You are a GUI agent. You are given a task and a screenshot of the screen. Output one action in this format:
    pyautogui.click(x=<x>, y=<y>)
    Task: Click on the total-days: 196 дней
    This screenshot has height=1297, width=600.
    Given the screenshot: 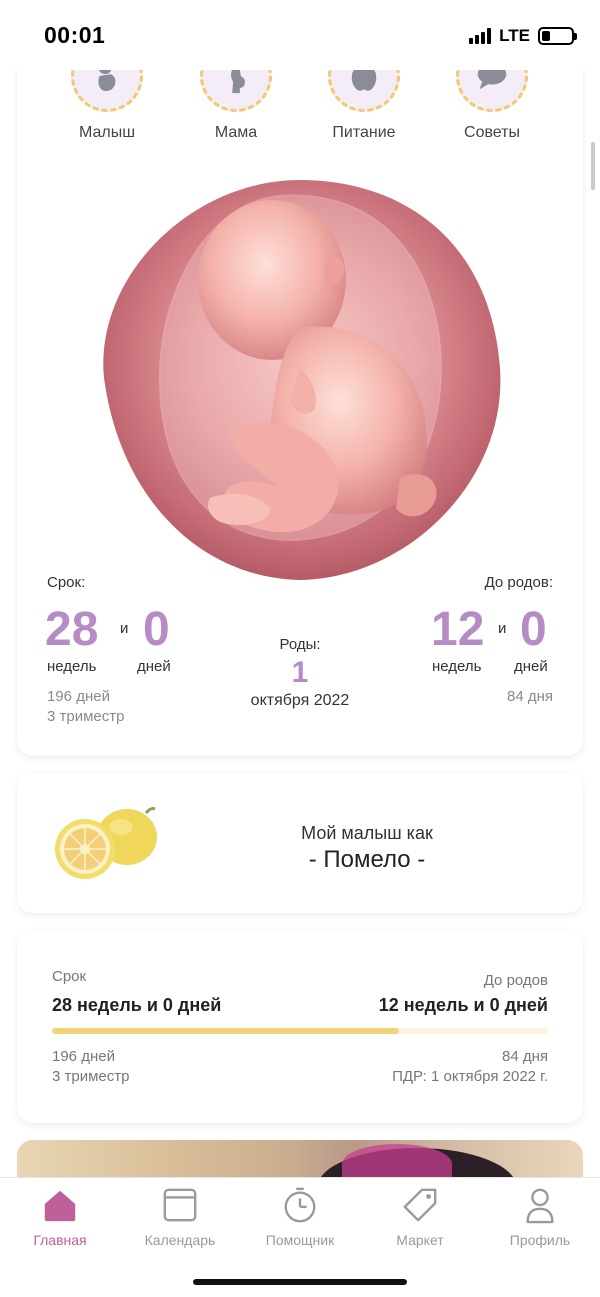 What is the action you would take?
    pyautogui.click(x=78, y=696)
    